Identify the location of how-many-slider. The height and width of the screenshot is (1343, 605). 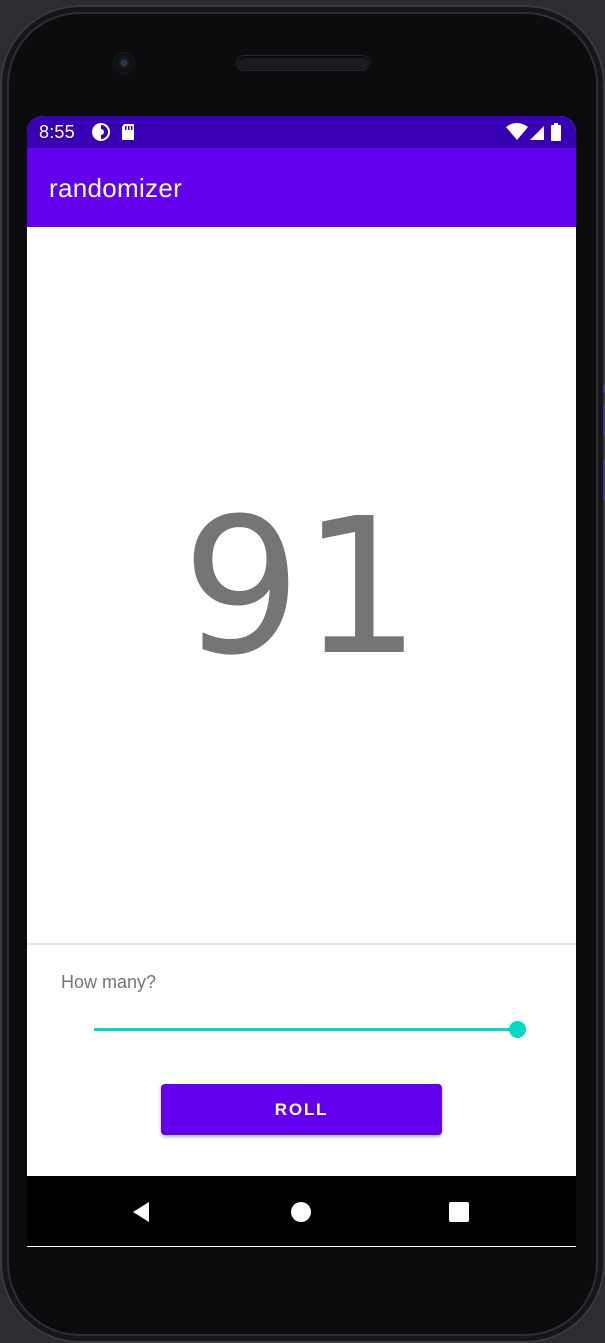
(310, 1030).